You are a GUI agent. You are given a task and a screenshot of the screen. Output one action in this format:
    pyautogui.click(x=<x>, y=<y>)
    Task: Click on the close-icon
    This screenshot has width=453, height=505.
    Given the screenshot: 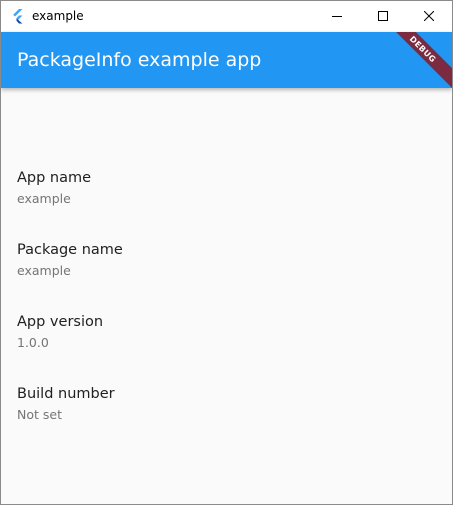 What is the action you would take?
    pyautogui.click(x=429, y=16)
    